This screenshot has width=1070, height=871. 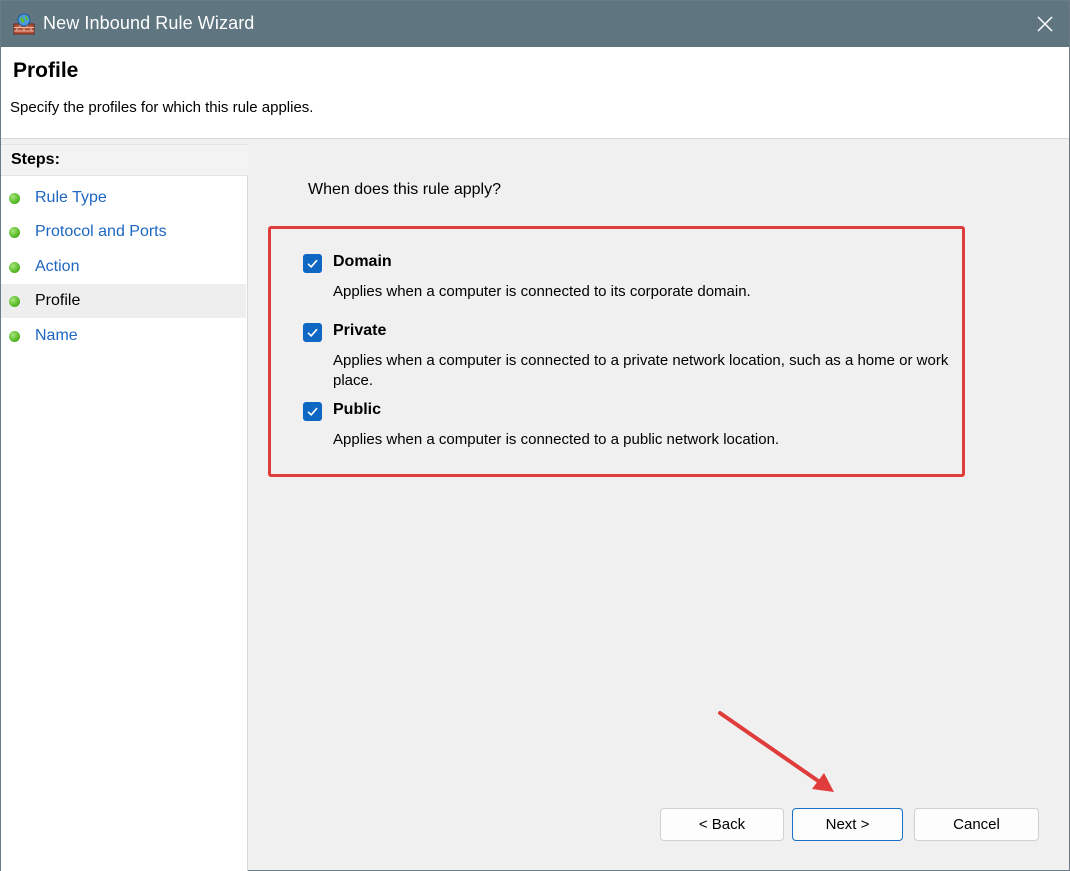 I want to click on step-label: Name, so click(x=56, y=335).